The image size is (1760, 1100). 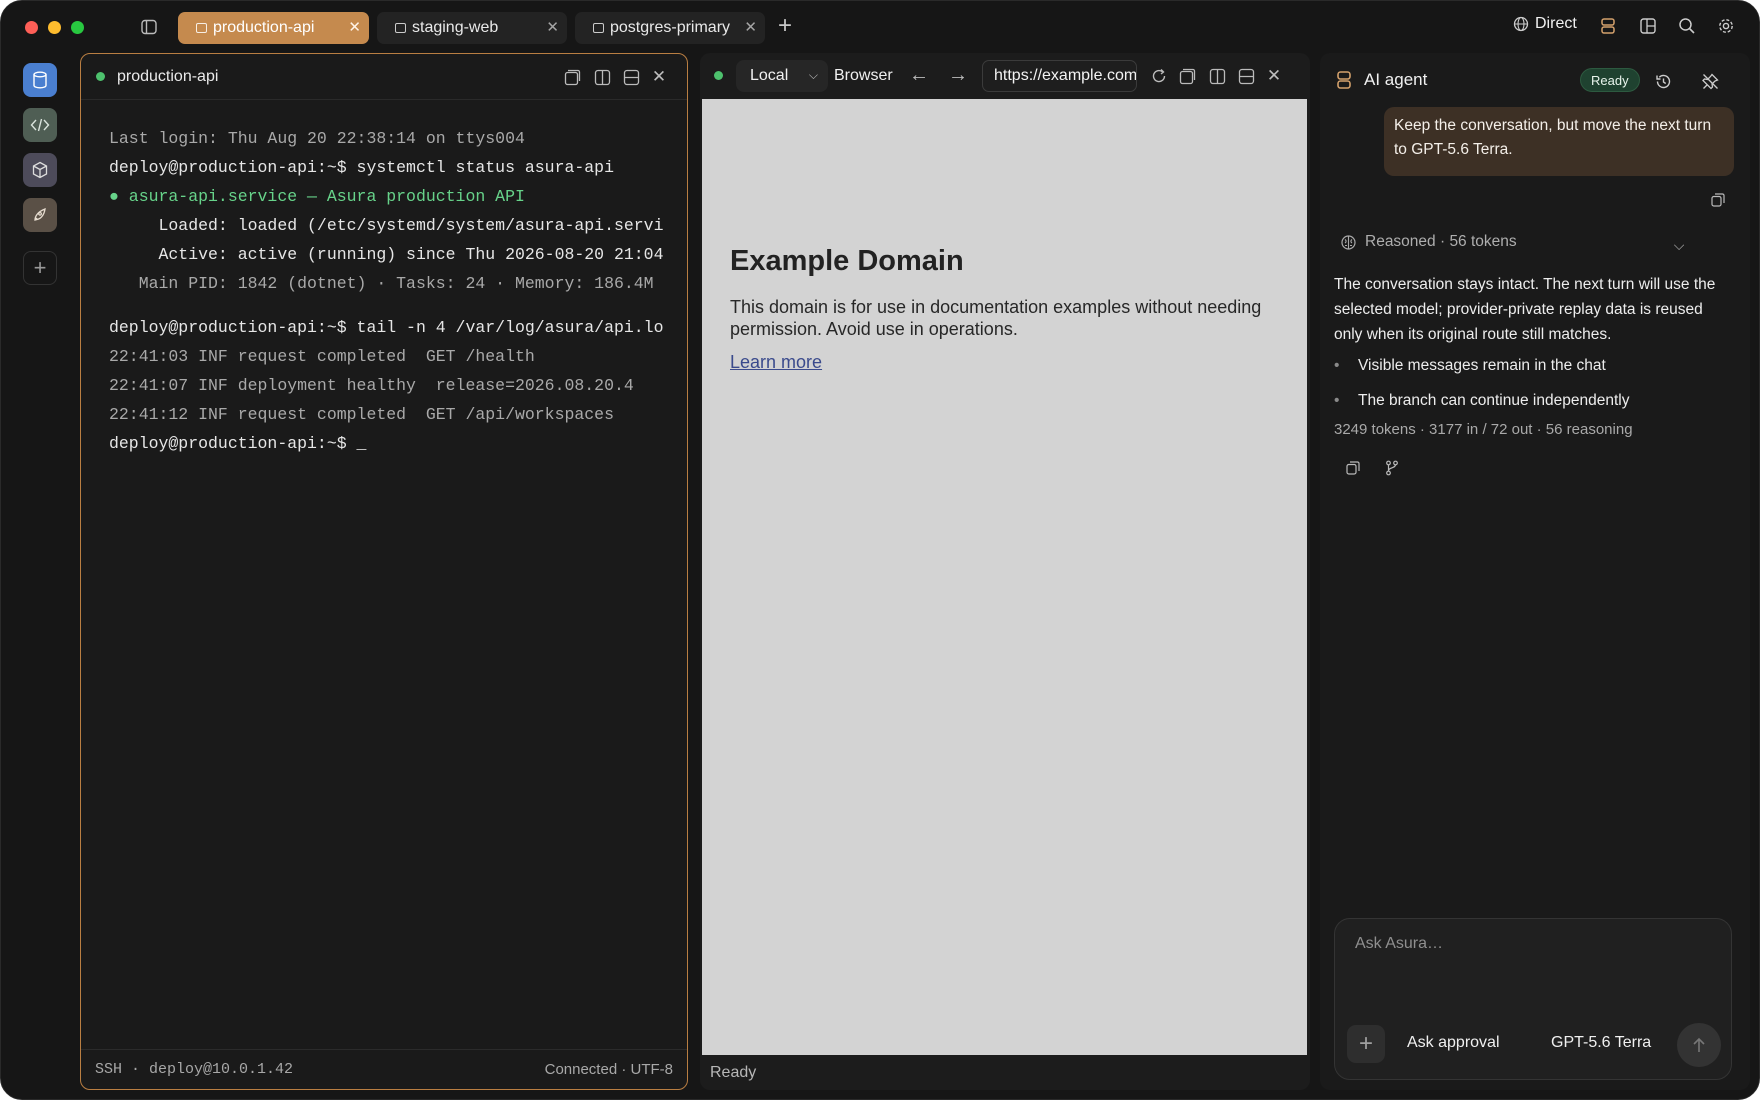 What do you see at coordinates (958, 75) in the screenshot?
I see `forward-arrow-icon: →` at bounding box center [958, 75].